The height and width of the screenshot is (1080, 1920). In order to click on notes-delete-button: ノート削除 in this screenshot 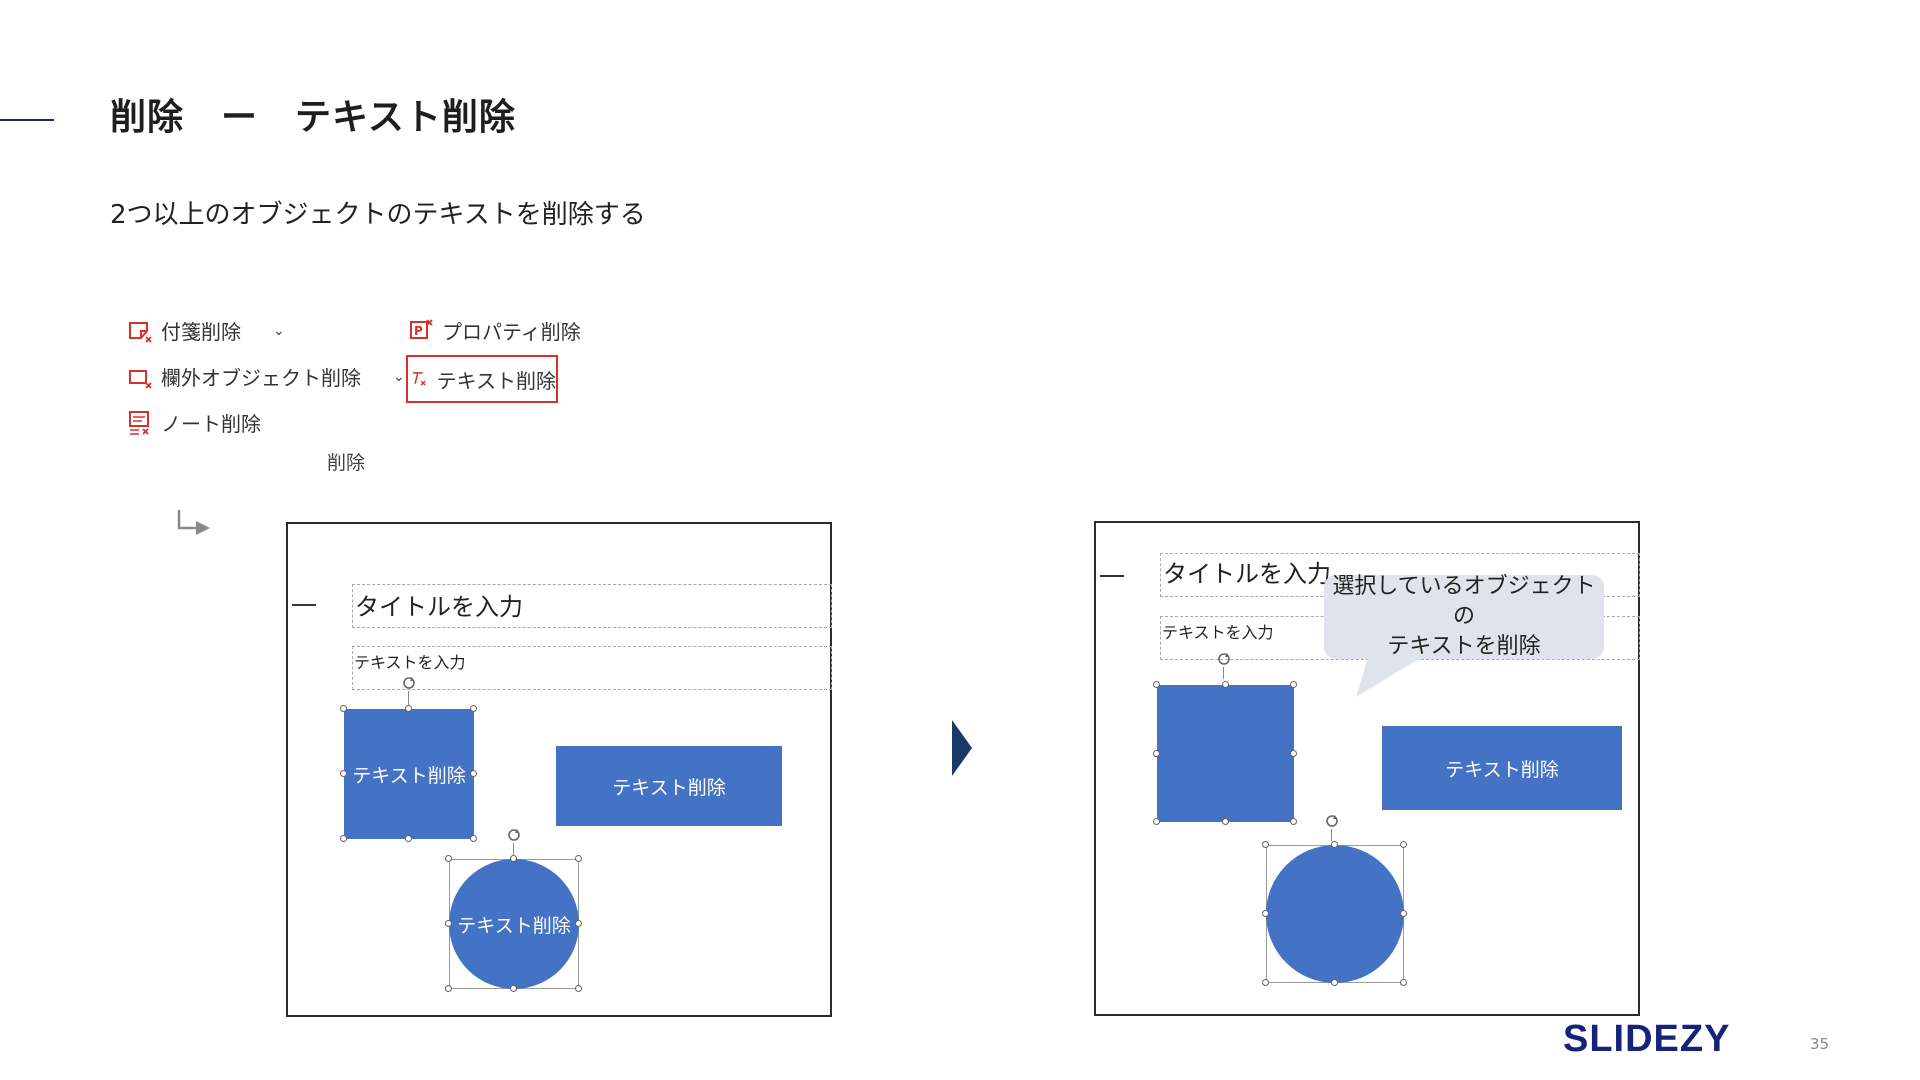, I will do `click(194, 422)`.